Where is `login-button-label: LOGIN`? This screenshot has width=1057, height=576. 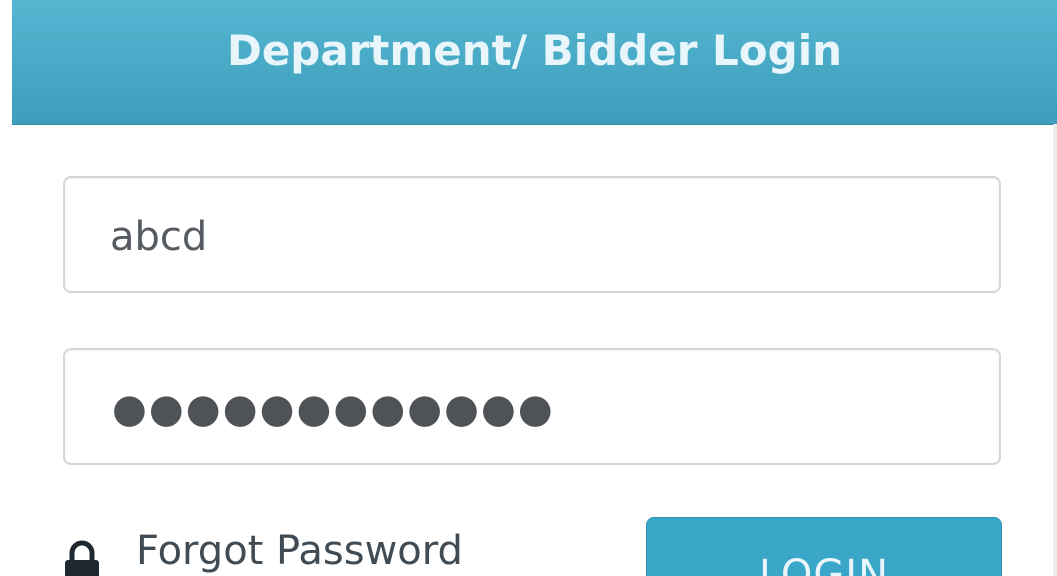
login-button-label: LOGIN is located at coordinates (824, 564).